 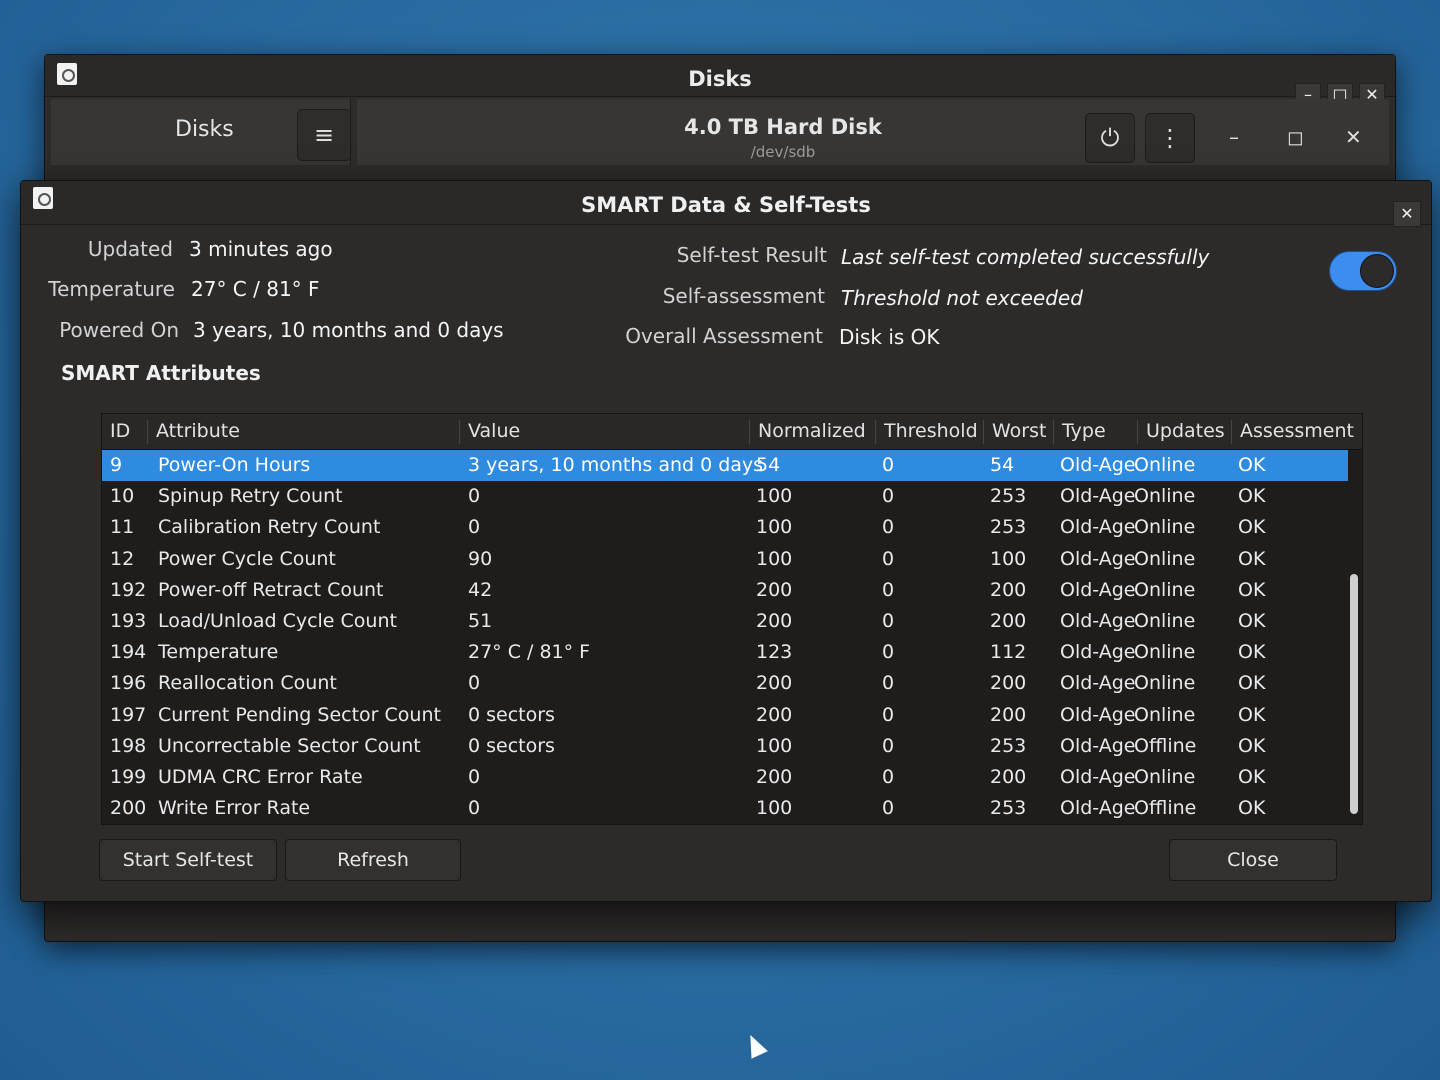 What do you see at coordinates (373, 860) in the screenshot?
I see `refresh-button: Refresh` at bounding box center [373, 860].